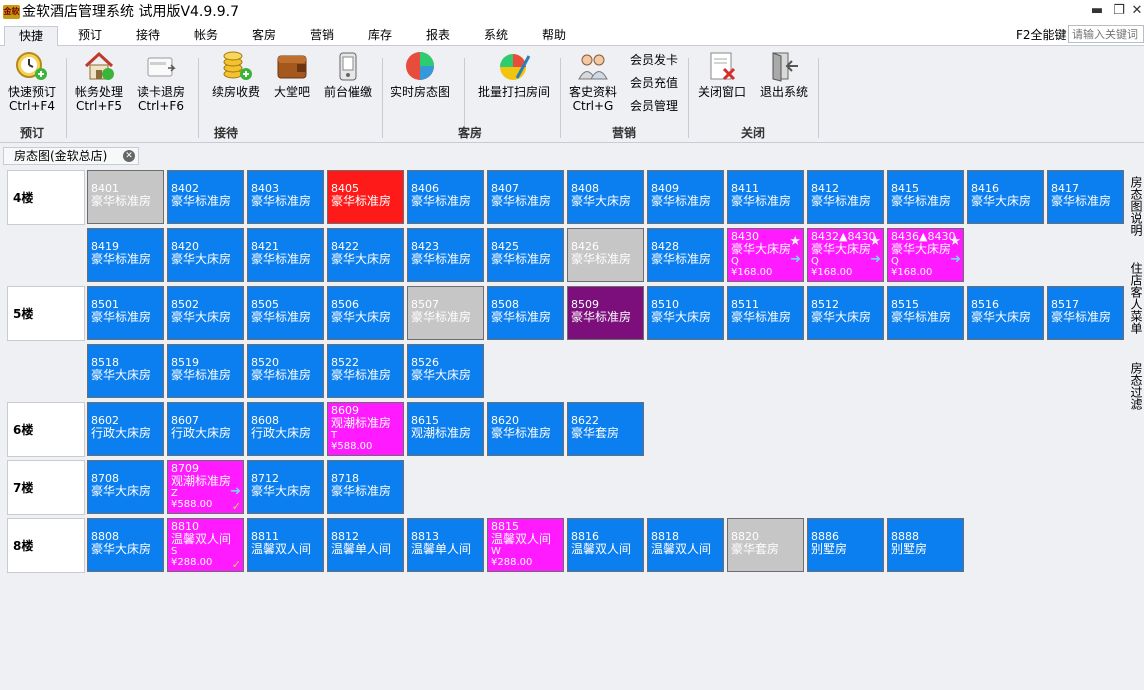 This screenshot has width=1144, height=690. What do you see at coordinates (1085, 197) in the screenshot?
I see `room-card: 8417 豪华标准房` at bounding box center [1085, 197].